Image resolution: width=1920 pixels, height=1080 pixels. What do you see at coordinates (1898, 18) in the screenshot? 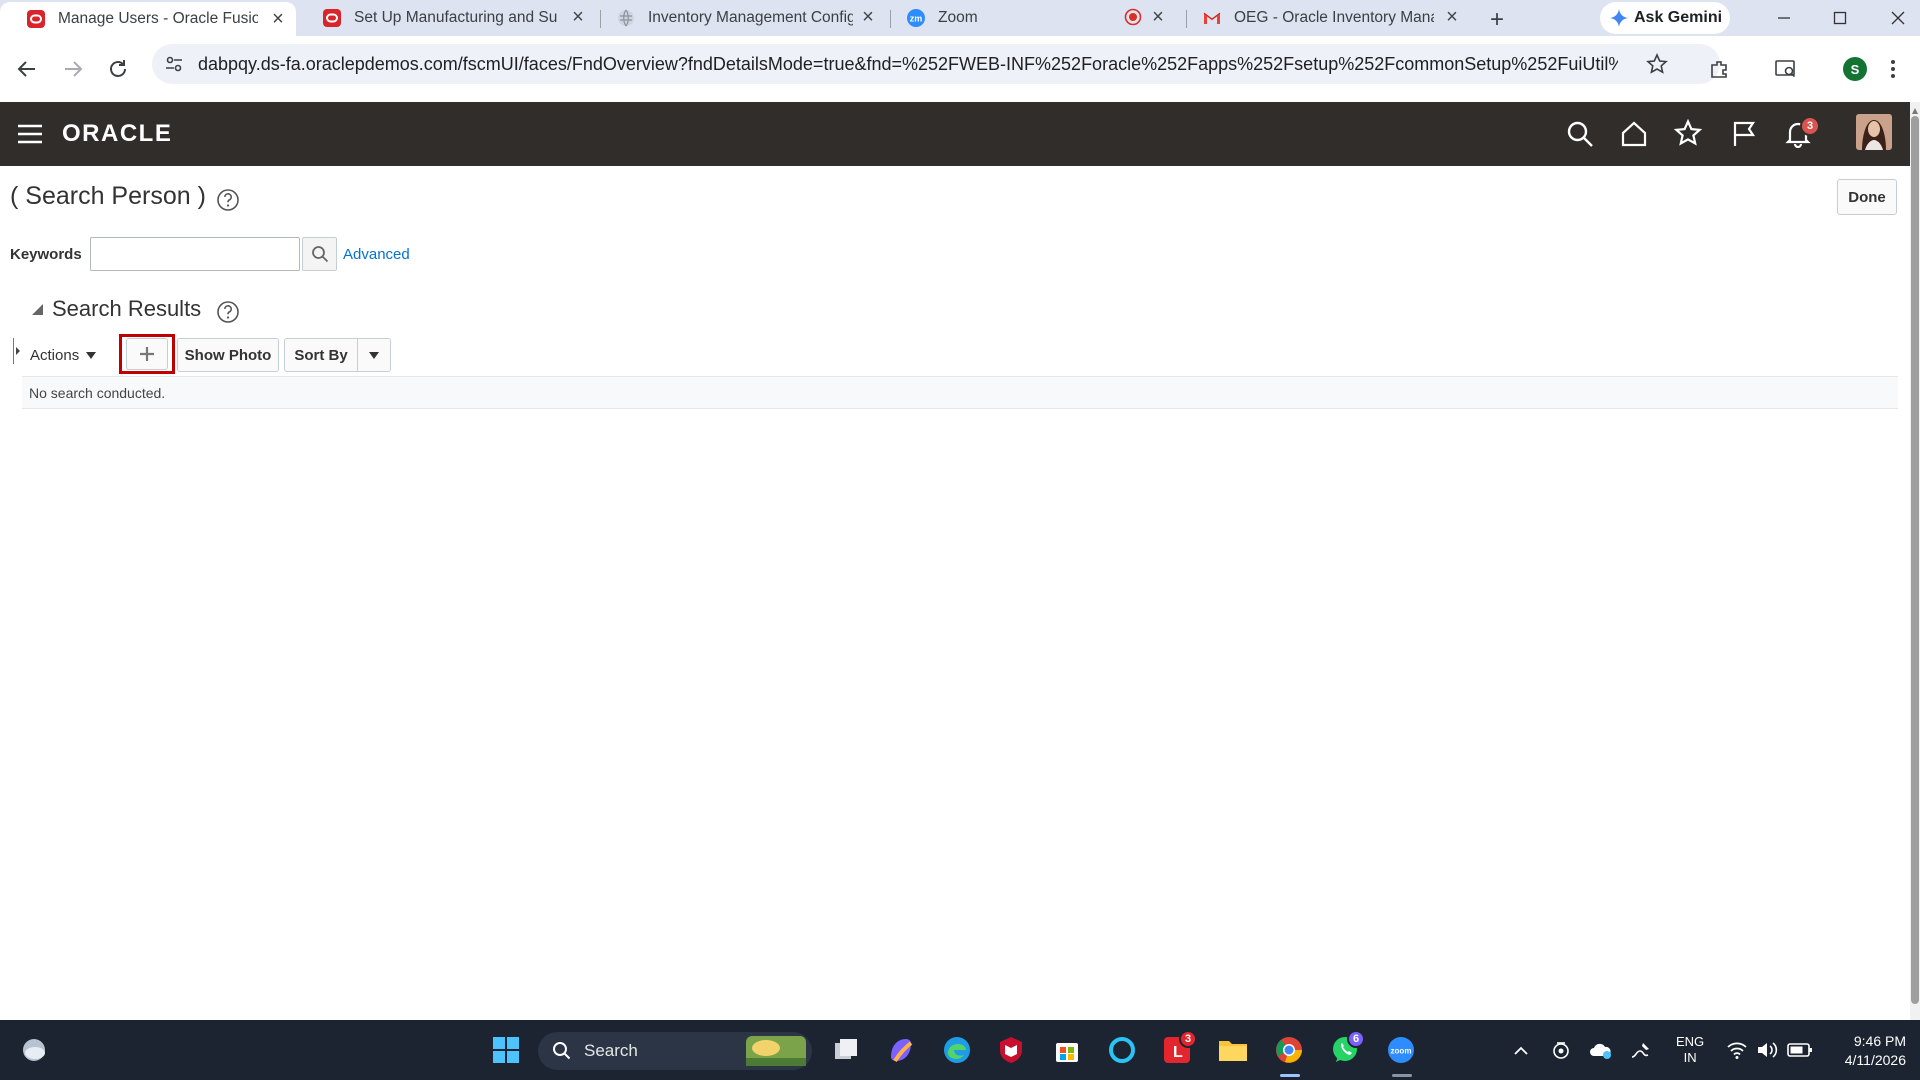
I see `close-window-icon` at bounding box center [1898, 18].